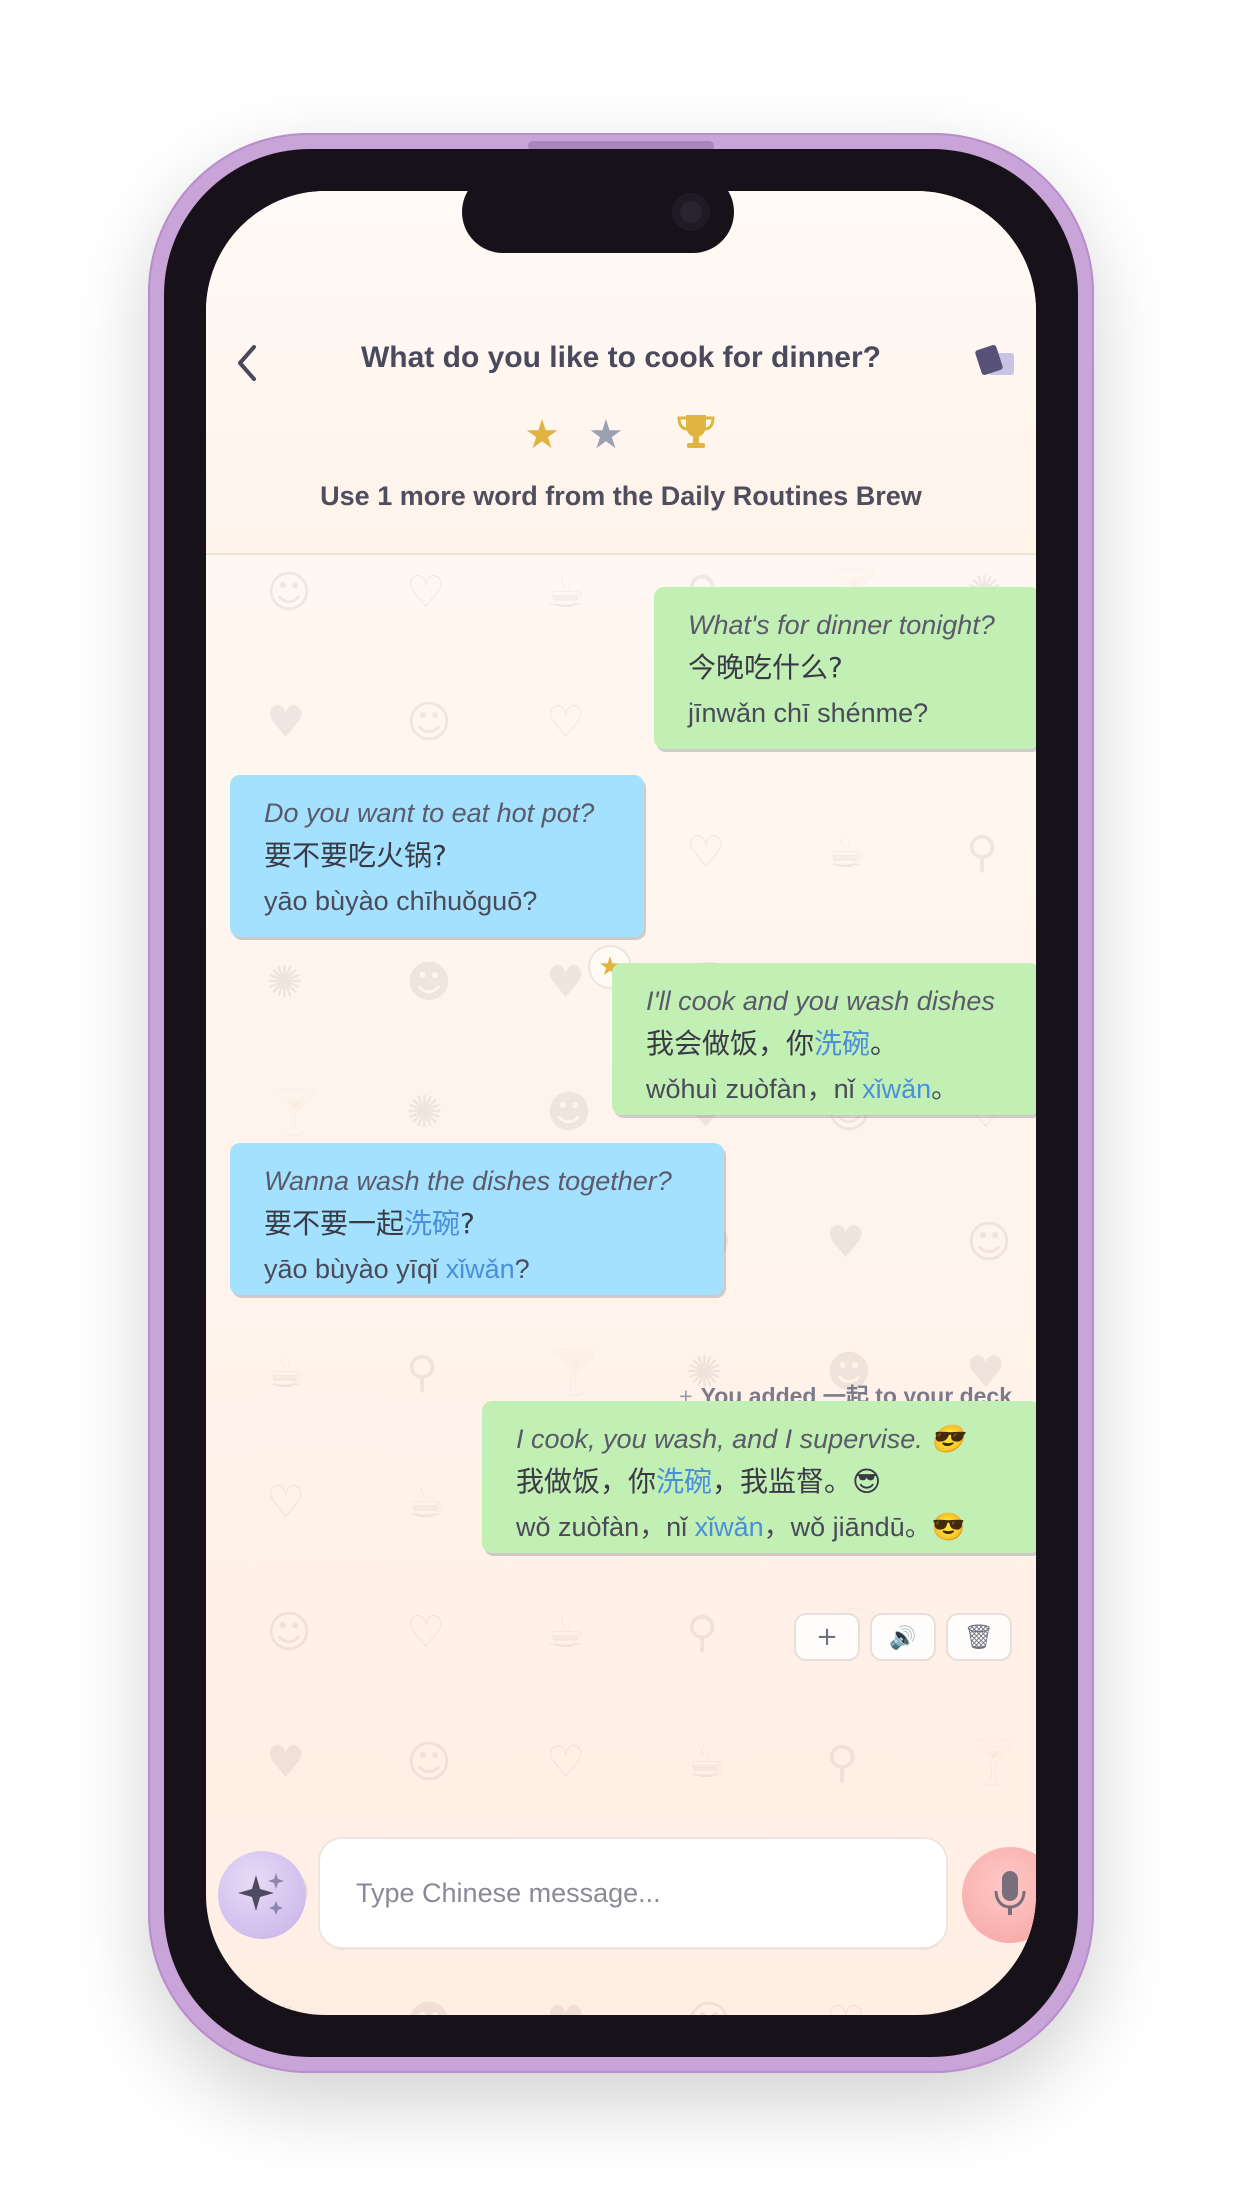  What do you see at coordinates (429, 813) in the screenshot?
I see `message-english: Do you want to eat hot pot?` at bounding box center [429, 813].